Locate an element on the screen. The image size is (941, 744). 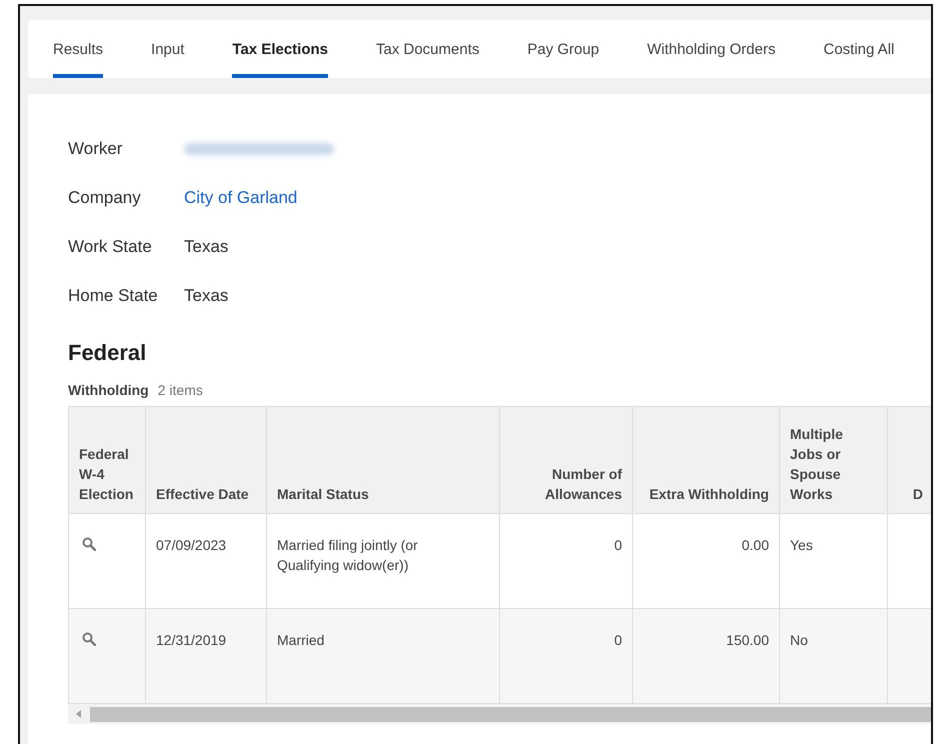
table-cell: No is located at coordinates (834, 656).